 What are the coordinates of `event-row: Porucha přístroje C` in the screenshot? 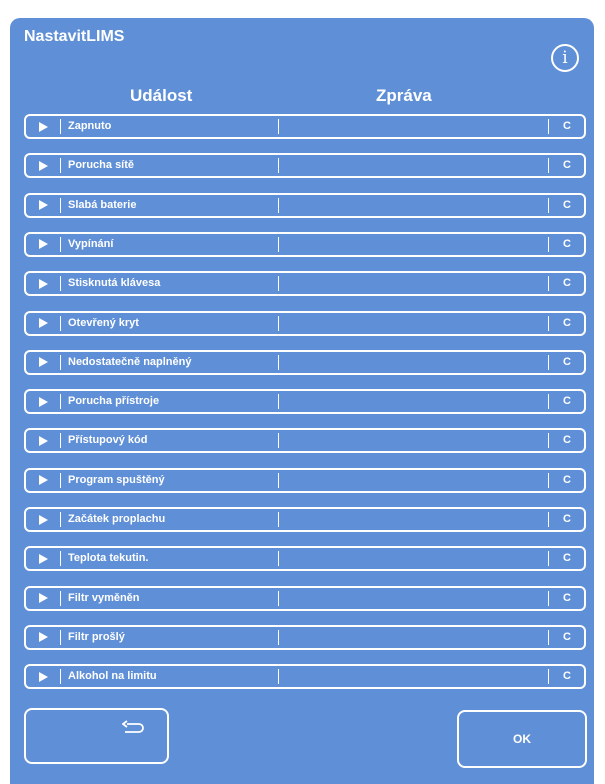 It's located at (305, 402).